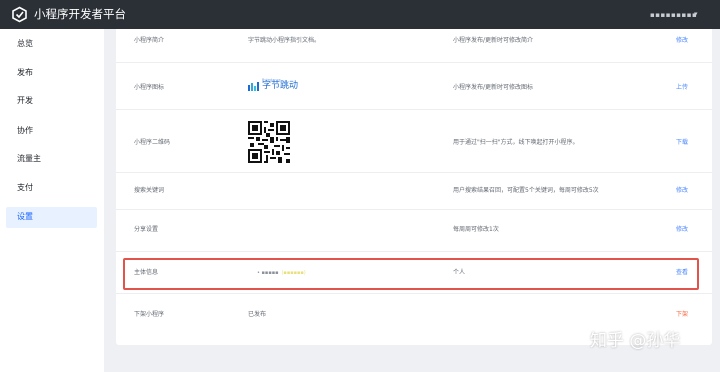 This screenshot has height=372, width=720. Describe the element at coordinates (284, 40) in the screenshot. I see `row-value-intro: 字节跳动小程序指引文档。` at that location.